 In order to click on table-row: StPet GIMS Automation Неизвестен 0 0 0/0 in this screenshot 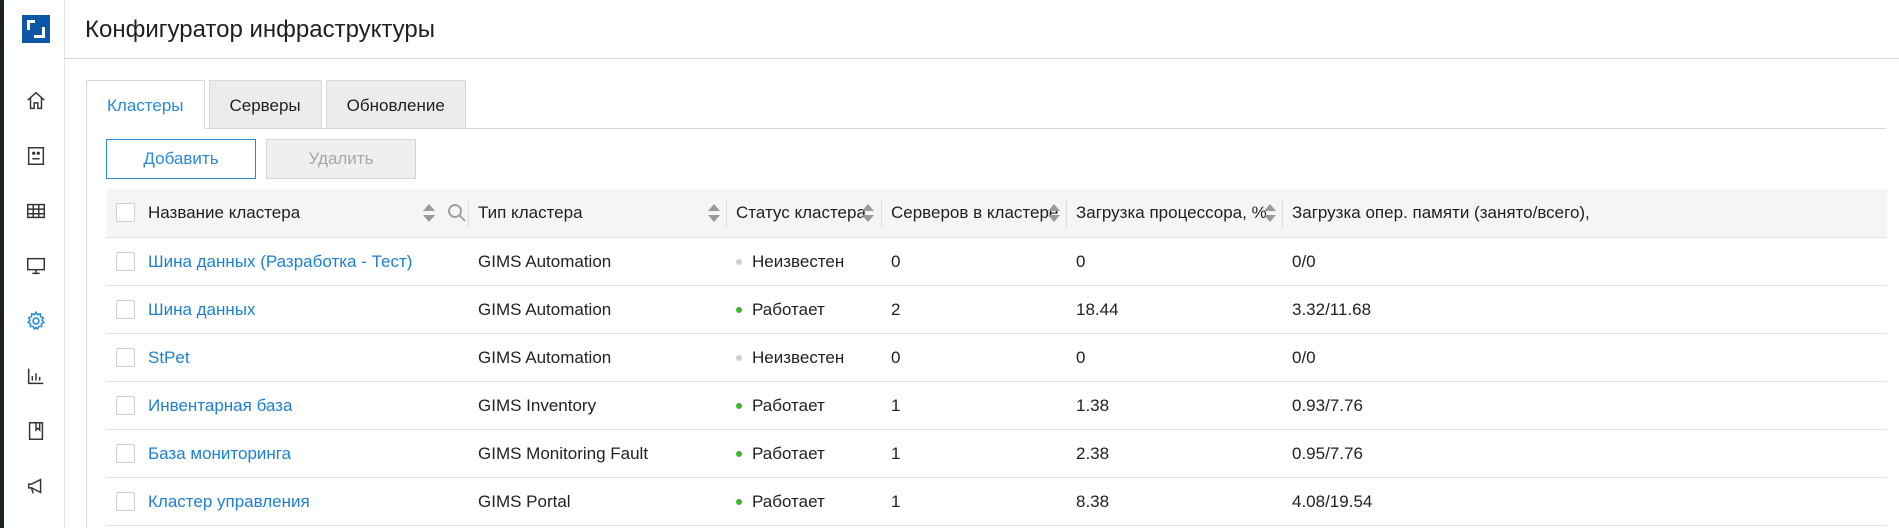, I will do `click(996, 358)`.